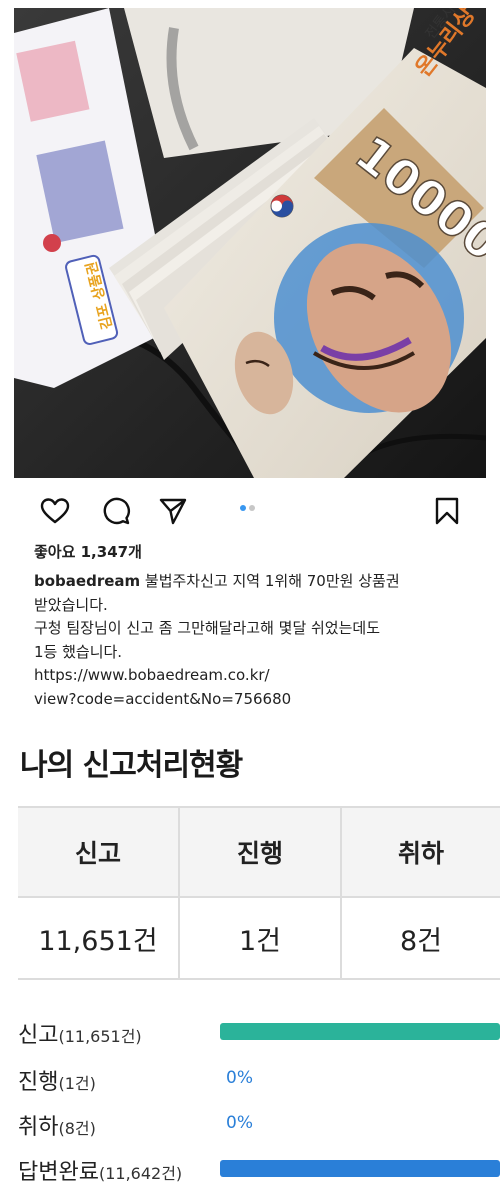 The height and width of the screenshot is (1197, 500). What do you see at coordinates (78, 651) in the screenshot?
I see `caption-line: 1등 했습니다.` at bounding box center [78, 651].